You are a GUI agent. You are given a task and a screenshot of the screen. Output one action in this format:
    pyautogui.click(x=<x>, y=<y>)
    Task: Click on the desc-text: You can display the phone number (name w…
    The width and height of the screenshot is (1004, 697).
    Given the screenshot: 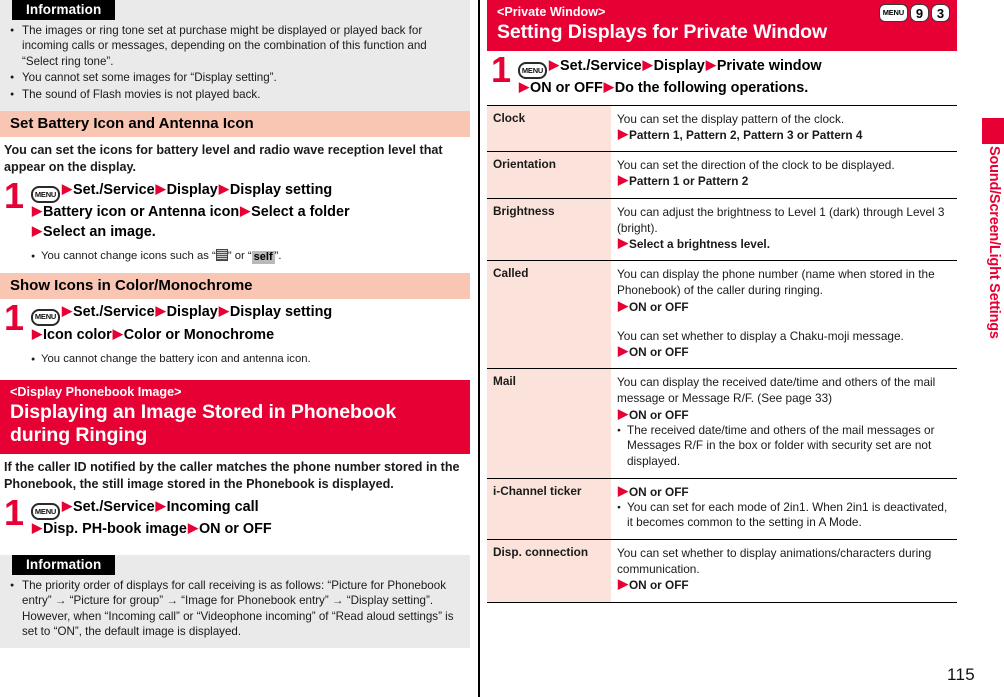 What is the action you would take?
    pyautogui.click(x=776, y=282)
    